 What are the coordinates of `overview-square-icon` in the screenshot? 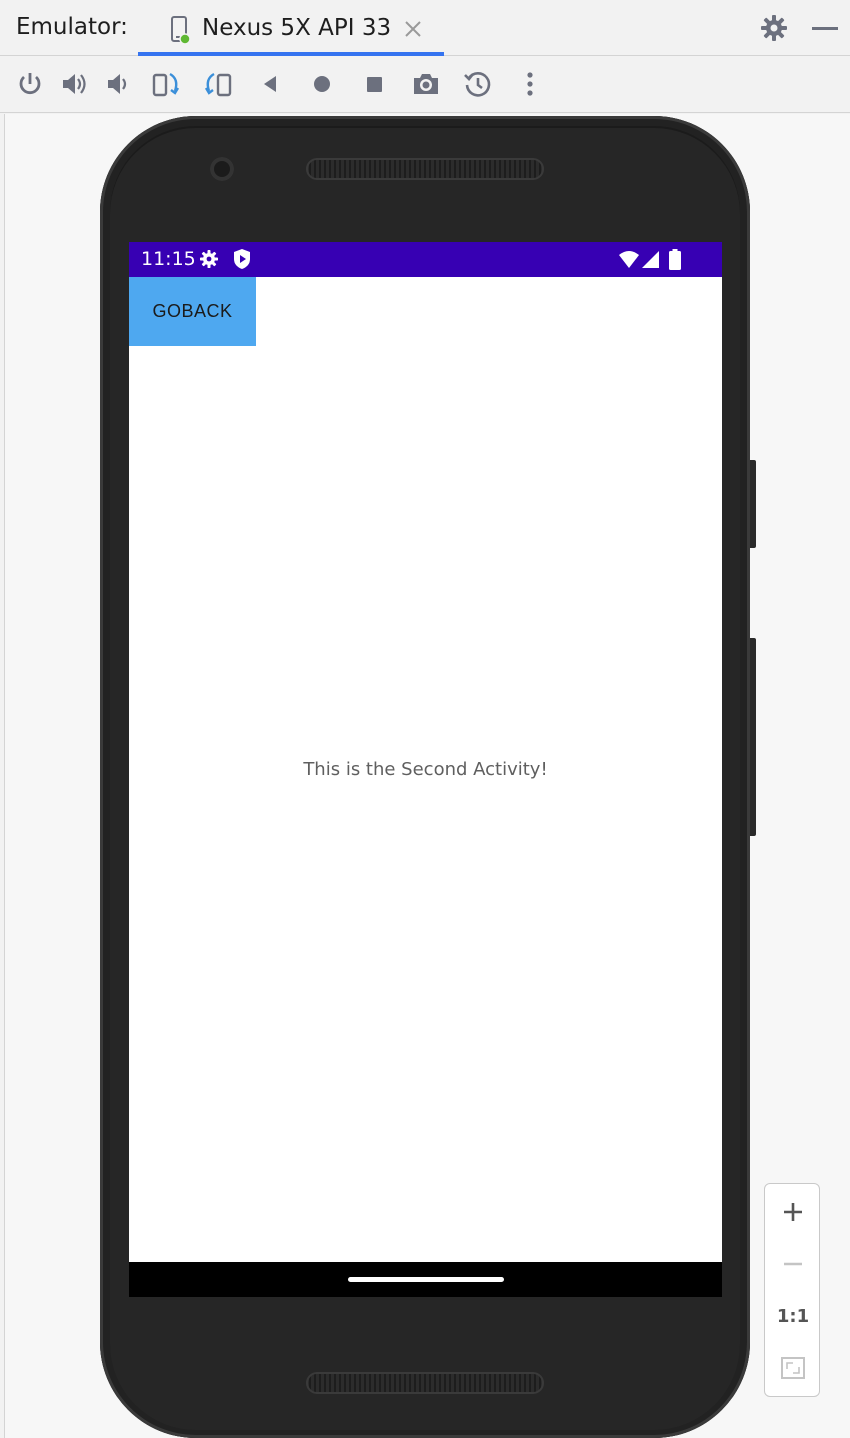 It's located at (374, 84).